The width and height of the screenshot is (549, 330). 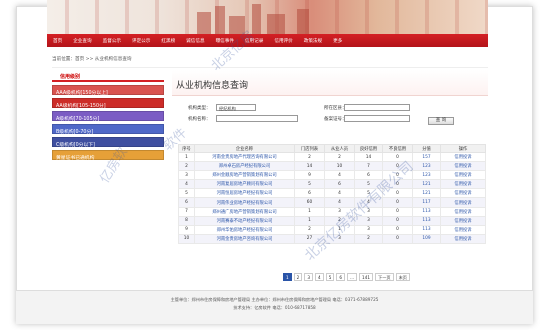 What do you see at coordinates (244, 211) in the screenshot?
I see `company-link: 郑州通广房地产营销策划有限公司` at bounding box center [244, 211].